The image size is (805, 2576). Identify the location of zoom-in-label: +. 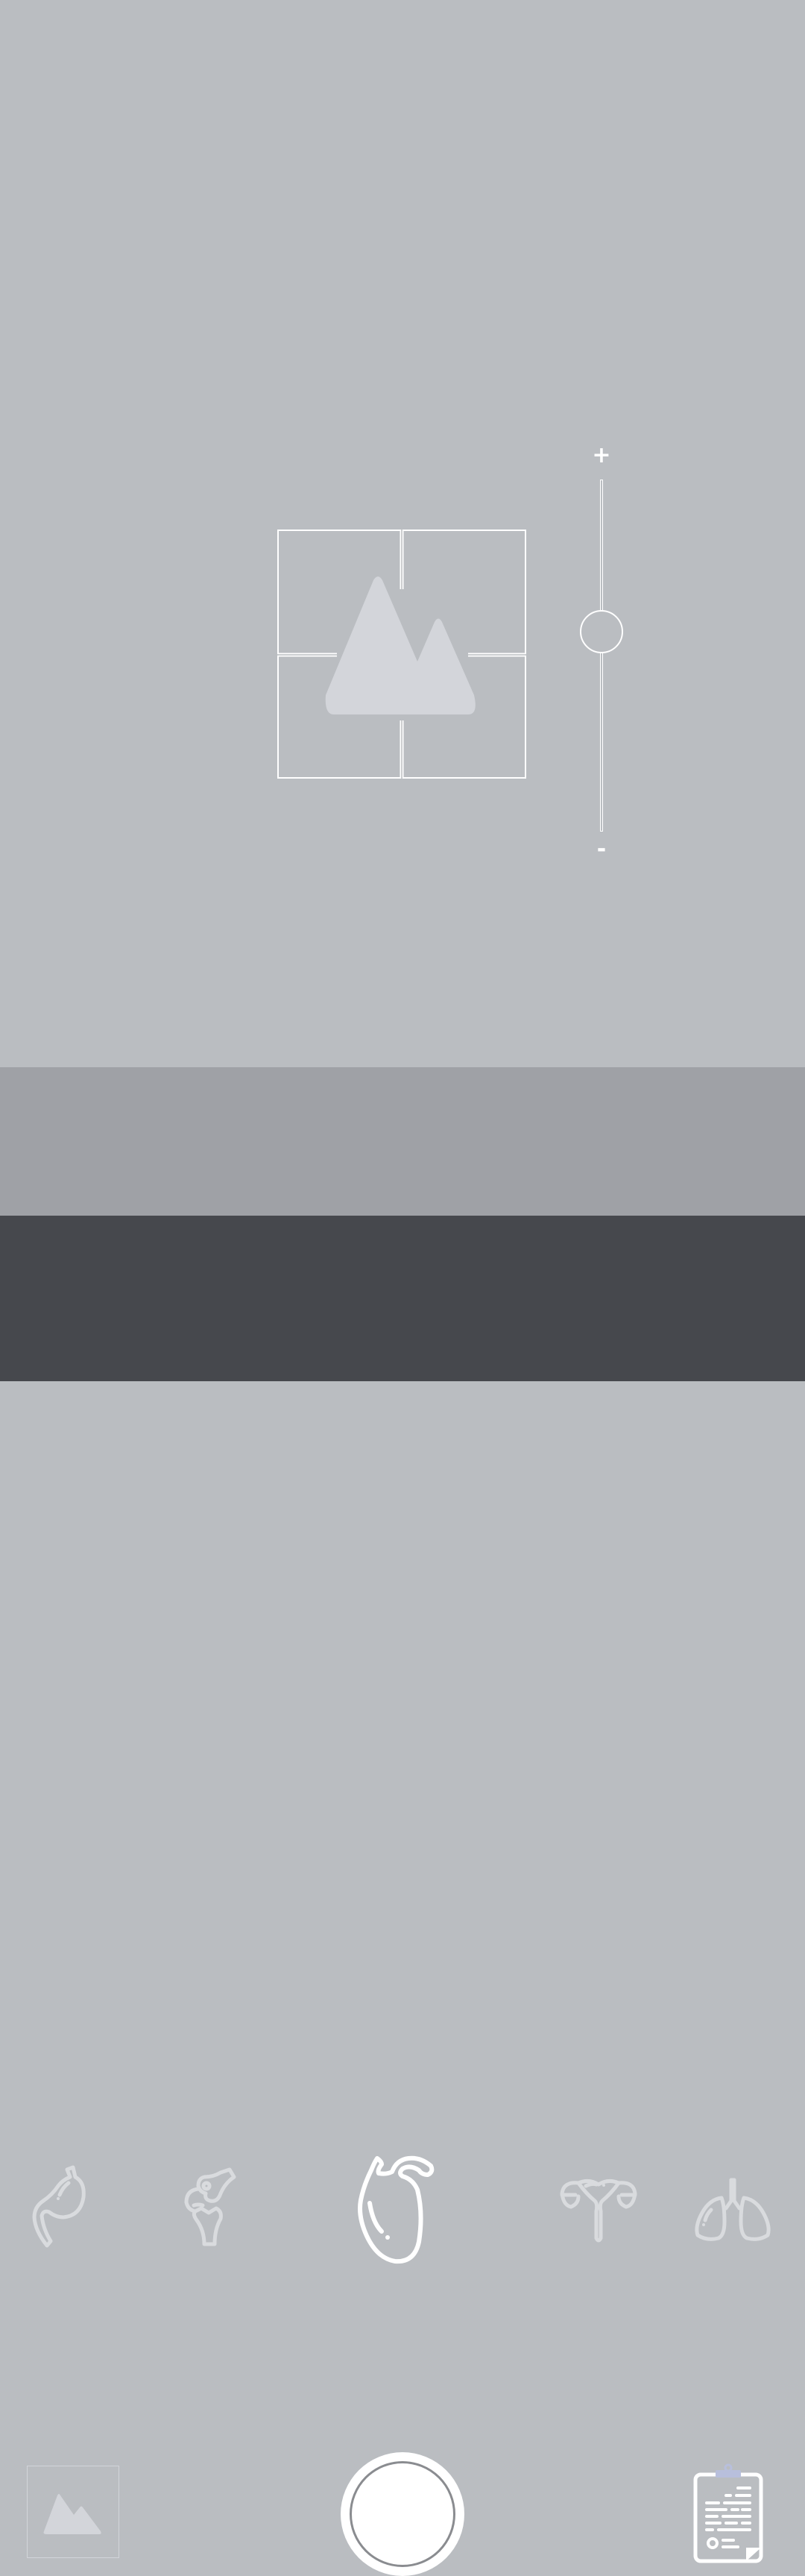
(601, 455).